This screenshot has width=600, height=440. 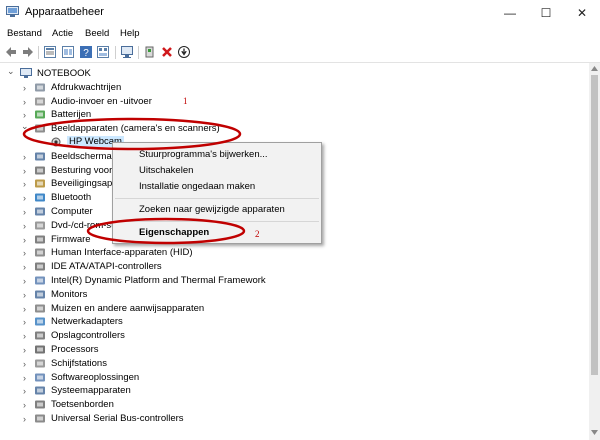 I want to click on minimize-button: —, so click(x=510, y=13).